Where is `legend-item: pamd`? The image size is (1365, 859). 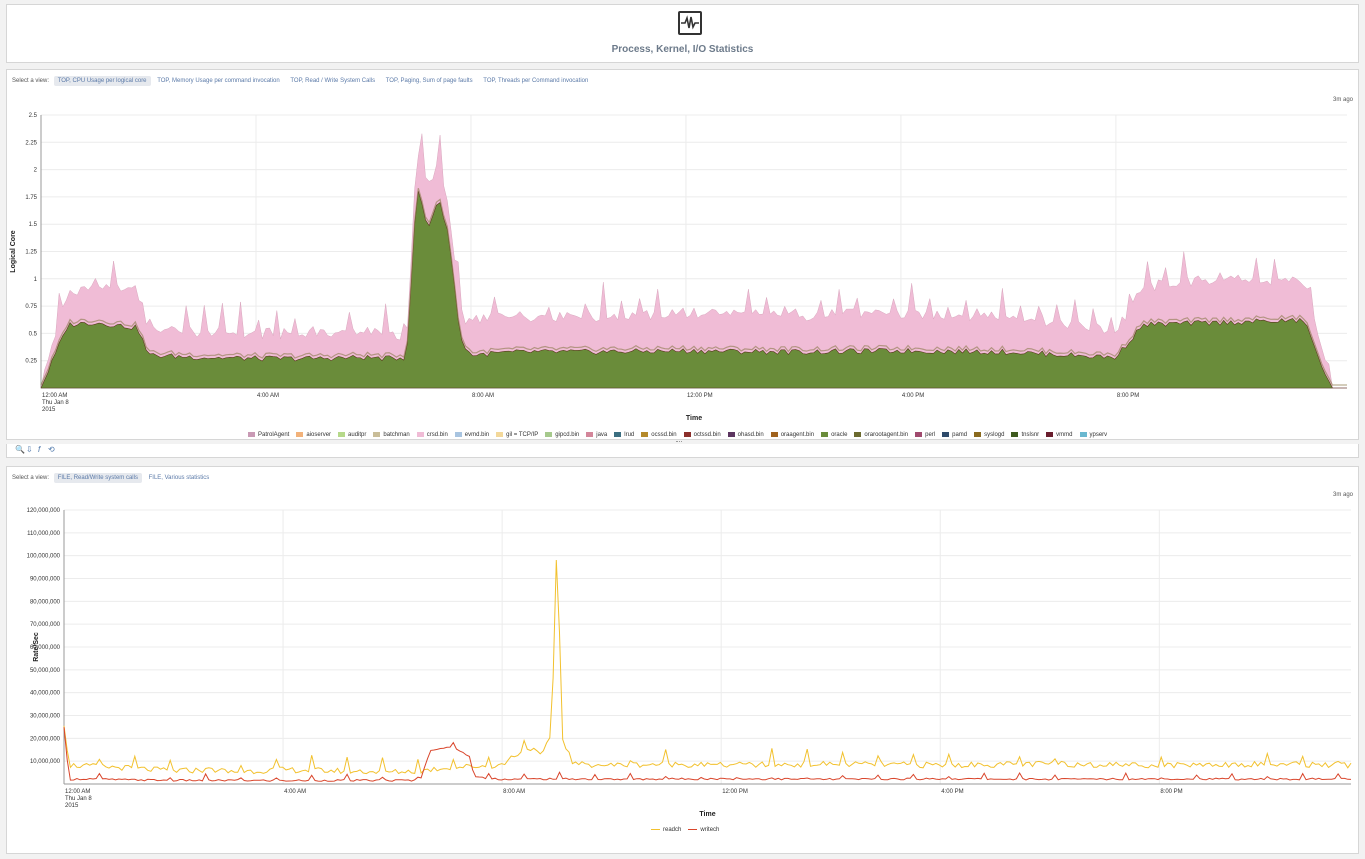 legend-item: pamd is located at coordinates (954, 435).